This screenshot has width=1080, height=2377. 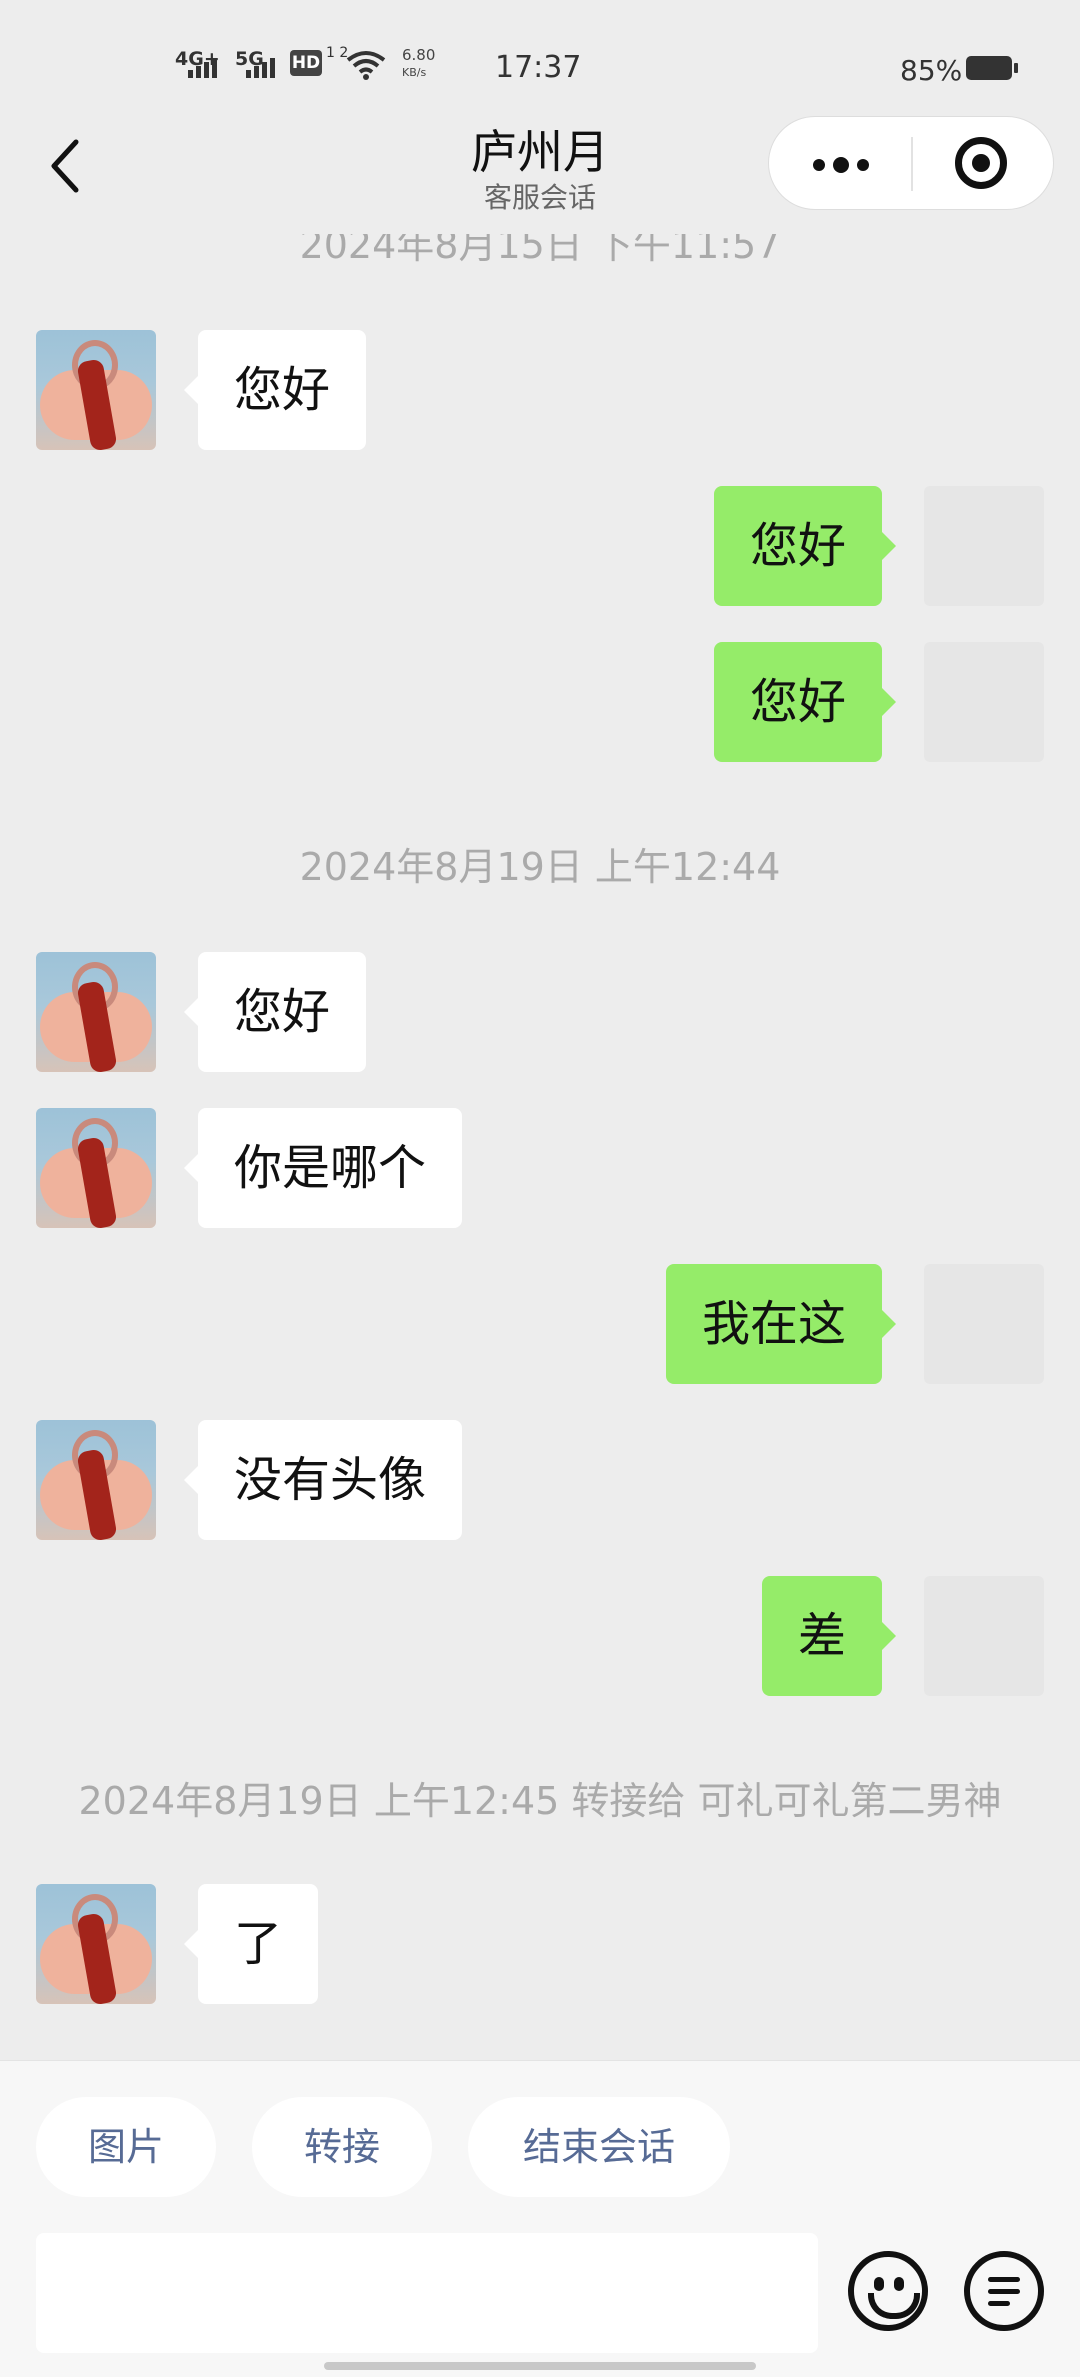 I want to click on status-bar: 4G+ 5G HD 1 2 6.80 KB/s 17:37 85%, so click(x=540, y=55).